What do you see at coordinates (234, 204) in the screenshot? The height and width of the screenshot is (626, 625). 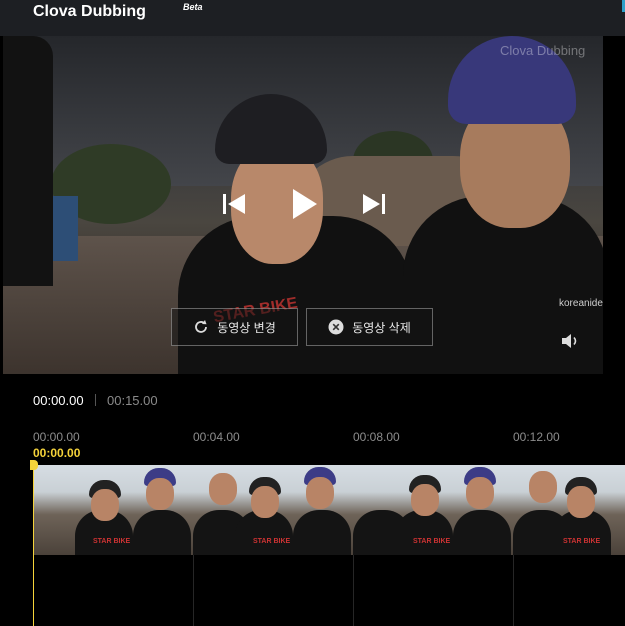 I see `previous-icon` at bounding box center [234, 204].